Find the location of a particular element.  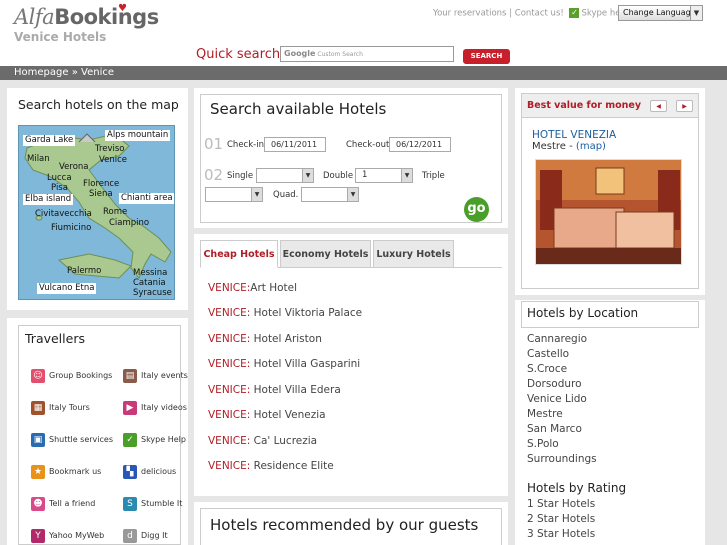

best-value-title: Best value for money is located at coordinates (584, 105).